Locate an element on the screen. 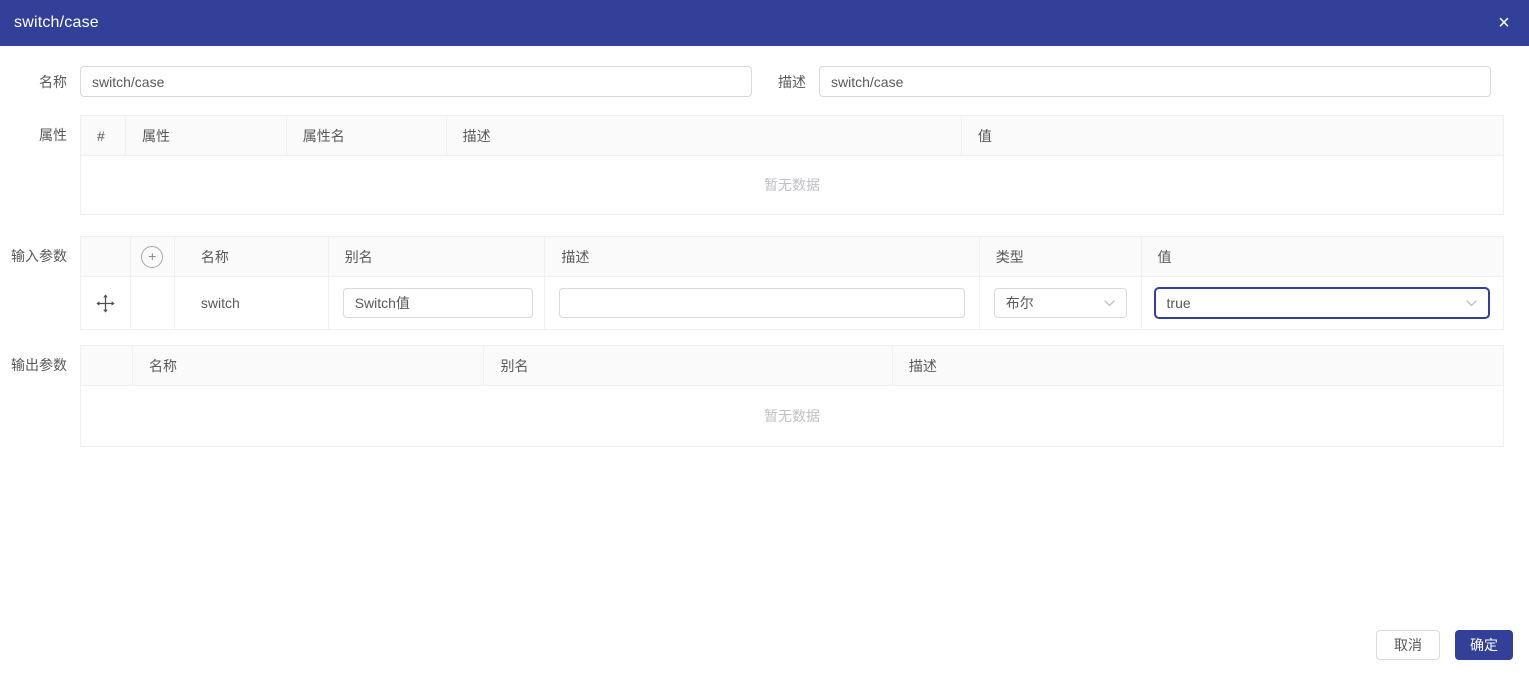  cancel-button: 取消 is located at coordinates (1408, 645).